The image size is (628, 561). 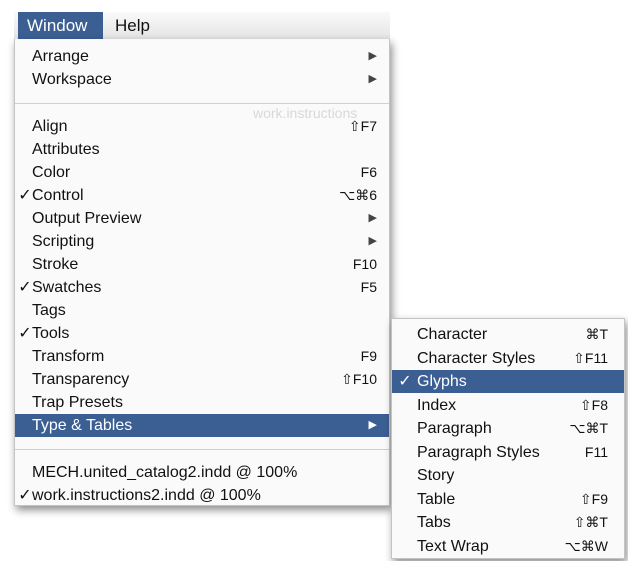 What do you see at coordinates (51, 172) in the screenshot?
I see `menu-item-label: Color` at bounding box center [51, 172].